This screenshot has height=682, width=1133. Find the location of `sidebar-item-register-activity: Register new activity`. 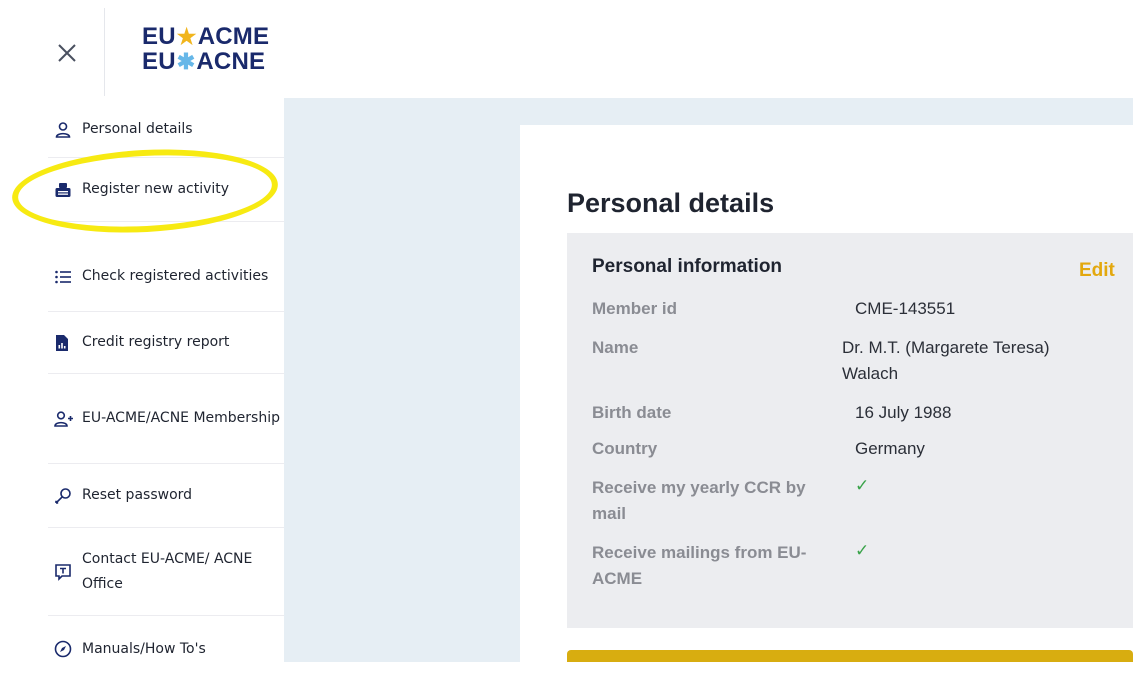

sidebar-item-register-activity: Register new activity is located at coordinates (166, 190).